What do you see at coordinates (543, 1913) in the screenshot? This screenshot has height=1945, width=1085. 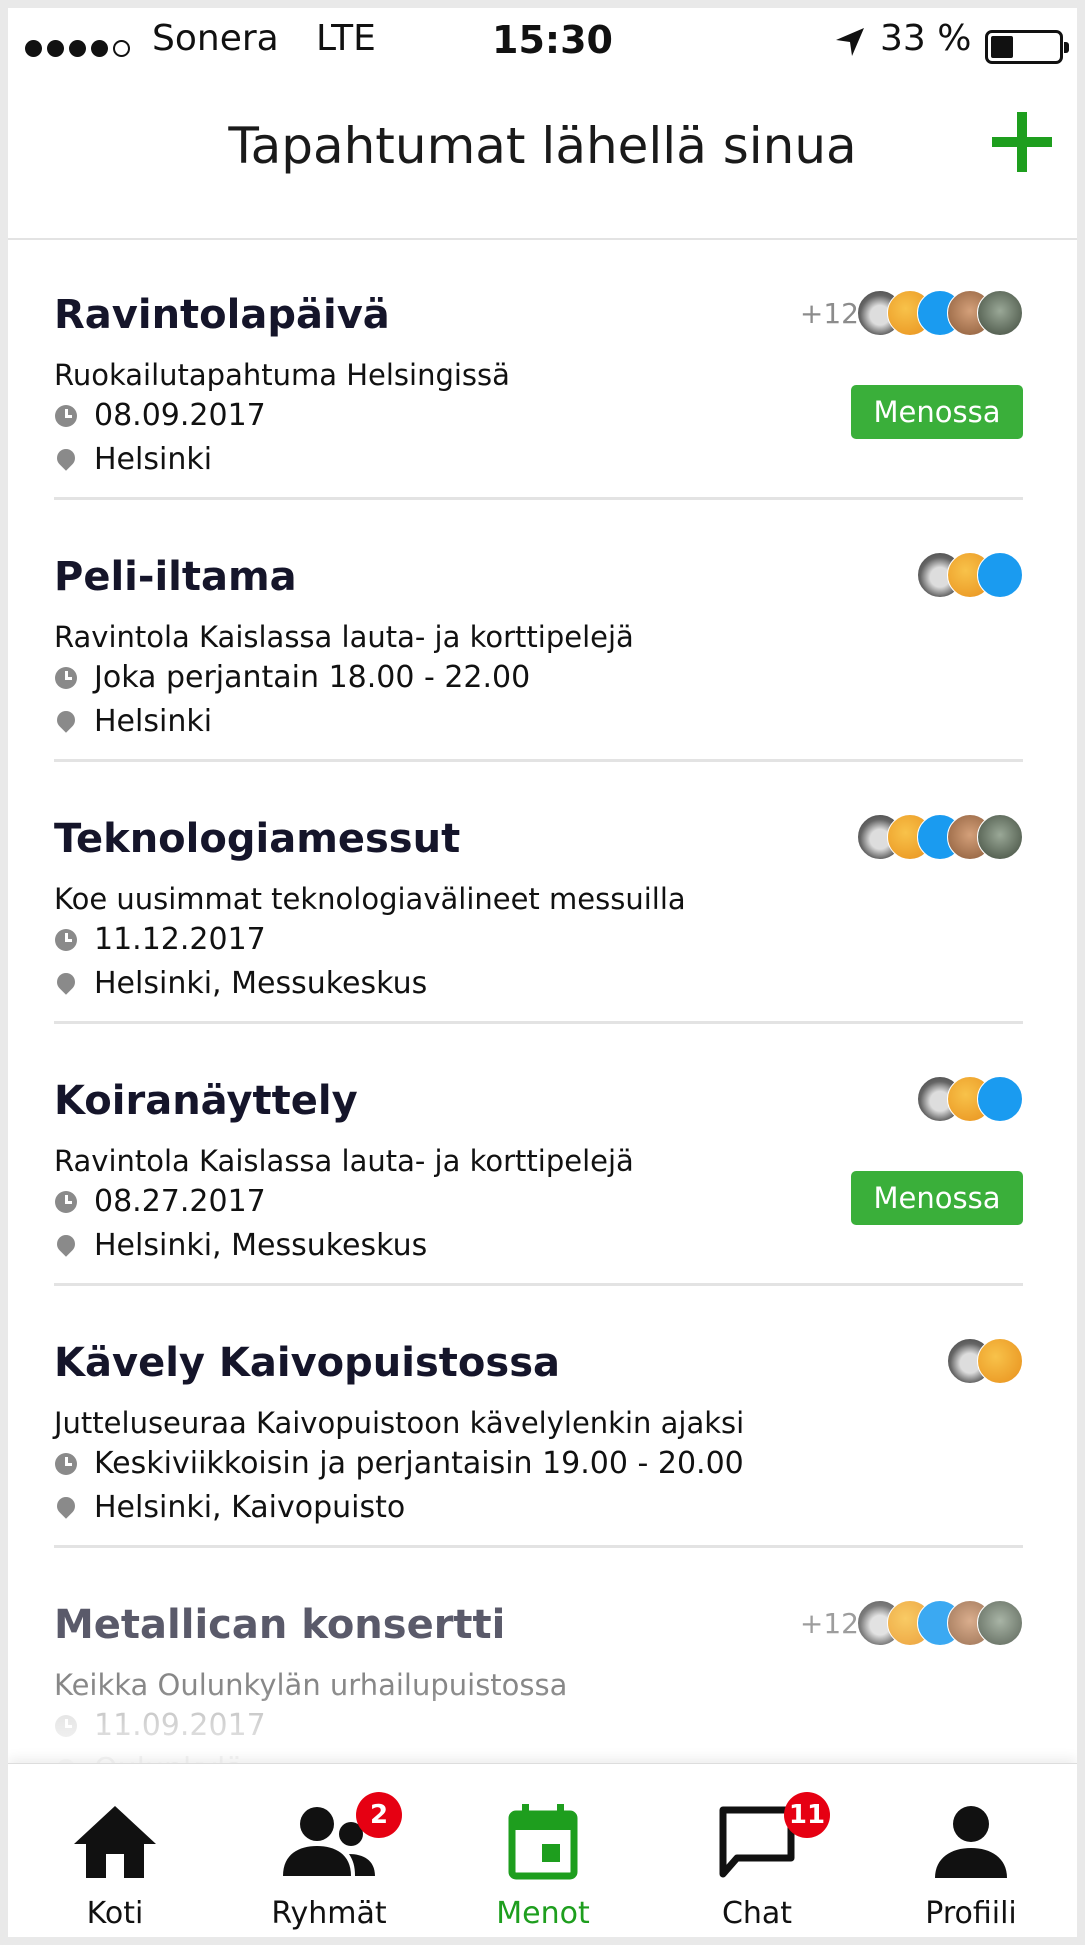 I see `tab-label: Menot` at bounding box center [543, 1913].